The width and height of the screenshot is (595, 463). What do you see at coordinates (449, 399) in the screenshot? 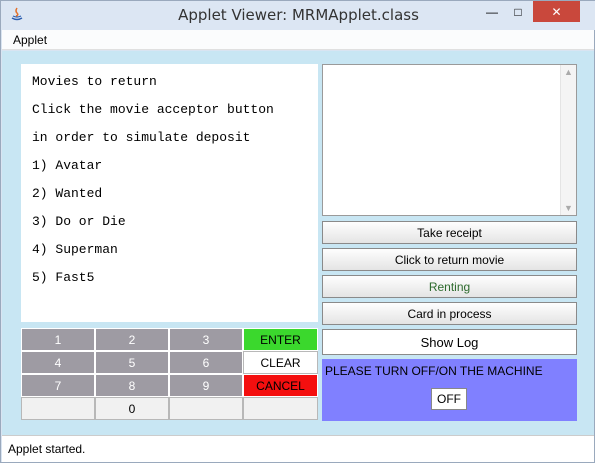
I see `off-button: OFF` at bounding box center [449, 399].